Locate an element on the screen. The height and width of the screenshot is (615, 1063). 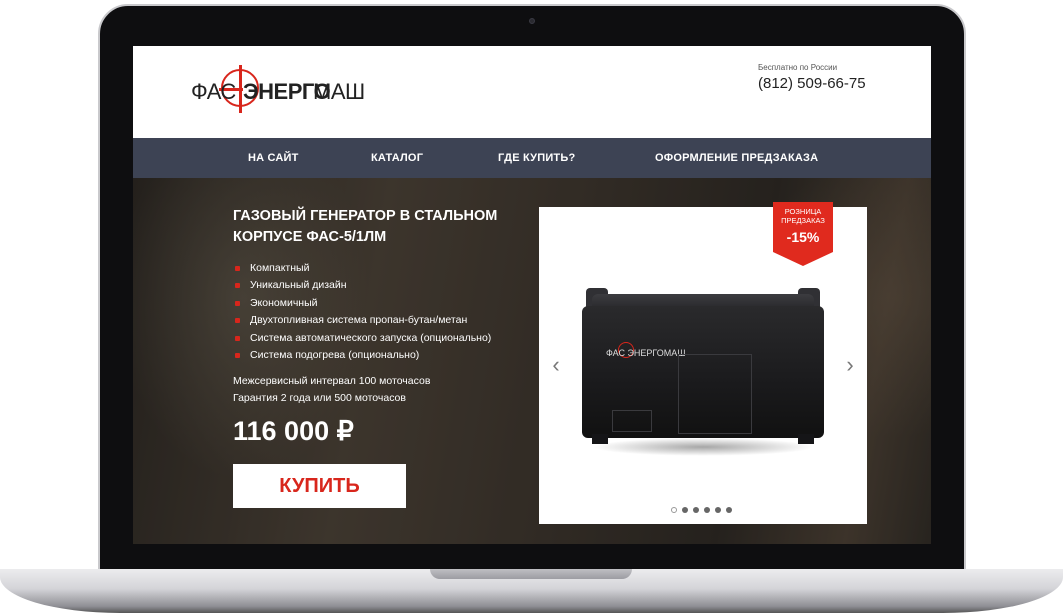
nav-item-where-to-buy: ГДЕ КУПИТЬ? is located at coordinates (536, 158).